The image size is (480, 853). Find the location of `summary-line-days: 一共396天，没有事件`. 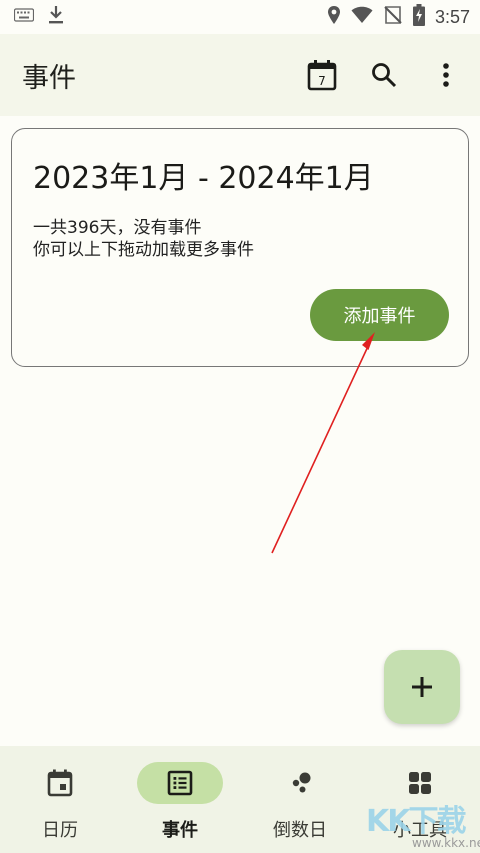

summary-line-days: 一共396天，没有事件 is located at coordinates (117, 228).